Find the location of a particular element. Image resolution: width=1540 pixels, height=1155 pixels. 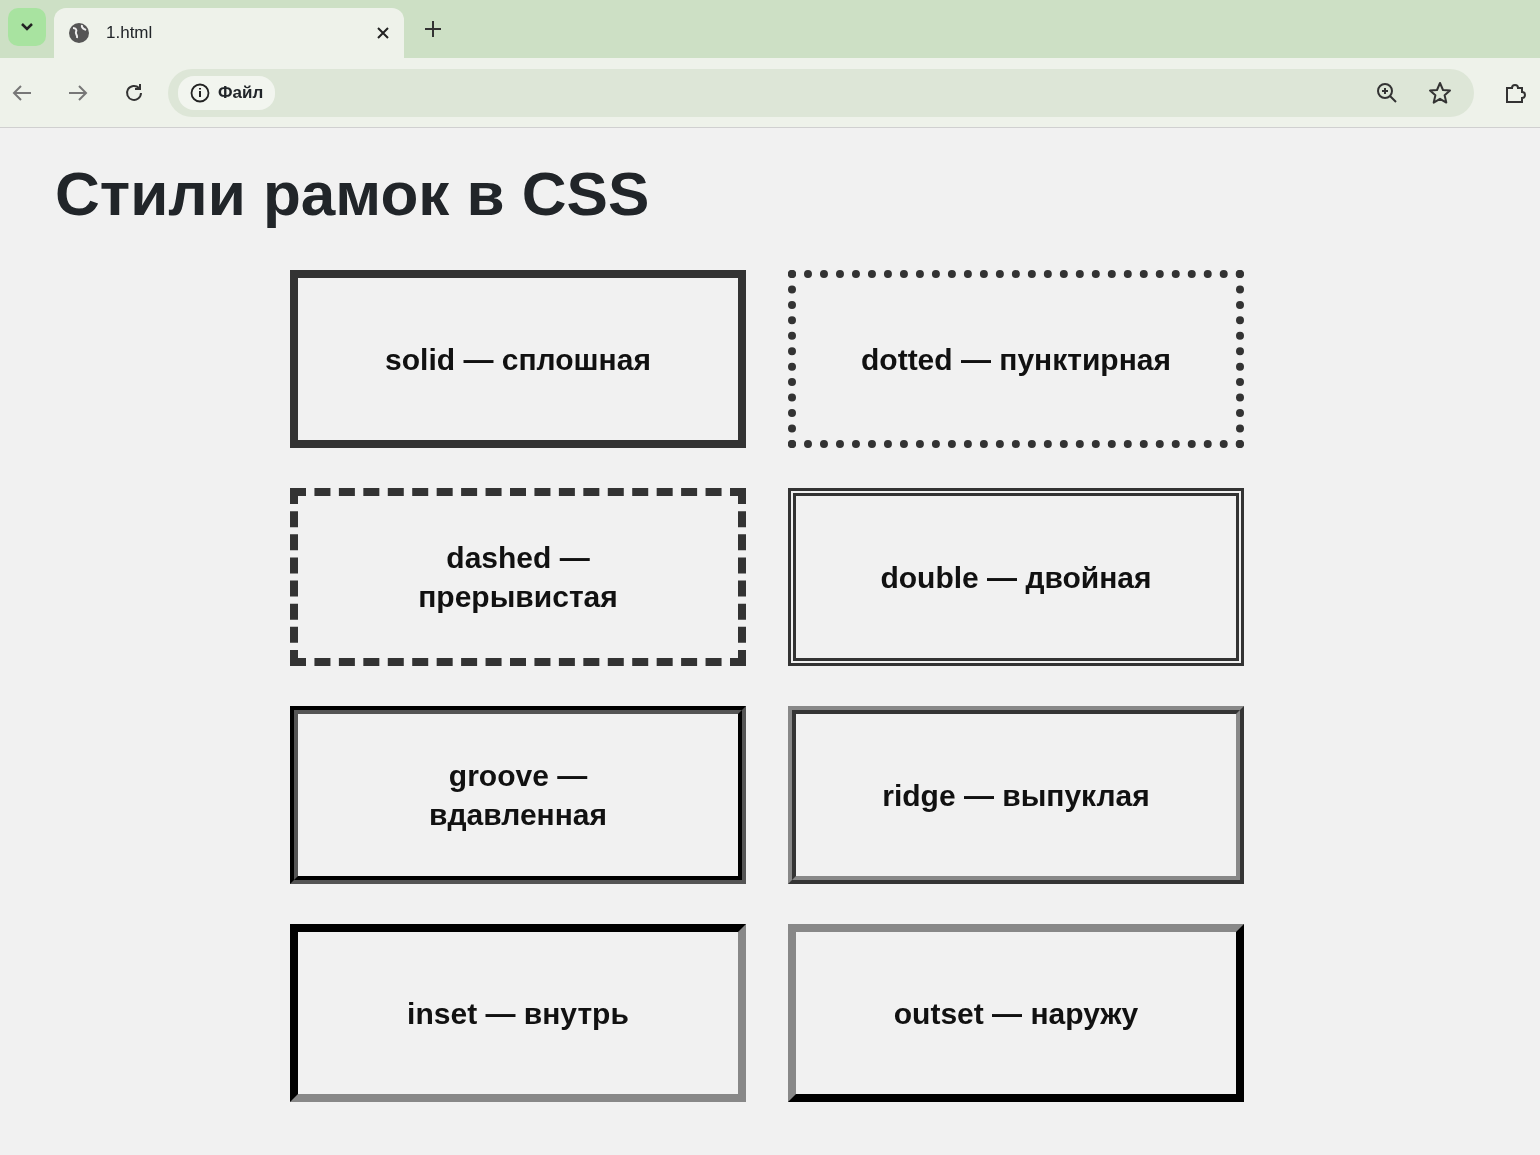

address-bar: Файл is located at coordinates (821, 92).